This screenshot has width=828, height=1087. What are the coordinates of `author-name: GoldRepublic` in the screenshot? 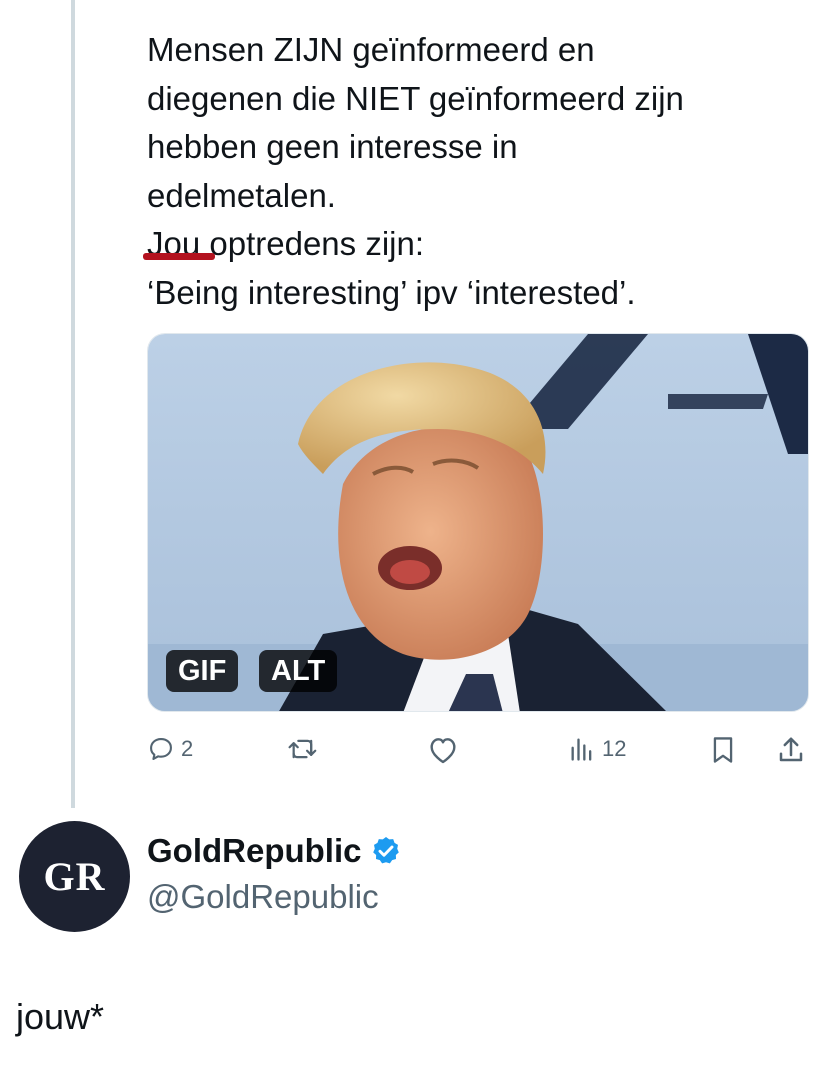 It's located at (254, 850).